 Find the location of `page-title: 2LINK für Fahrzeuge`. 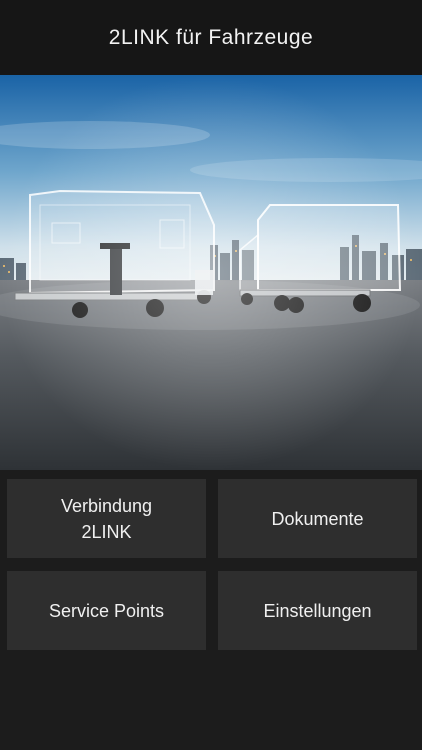

page-title: 2LINK für Fahrzeuge is located at coordinates (211, 37).